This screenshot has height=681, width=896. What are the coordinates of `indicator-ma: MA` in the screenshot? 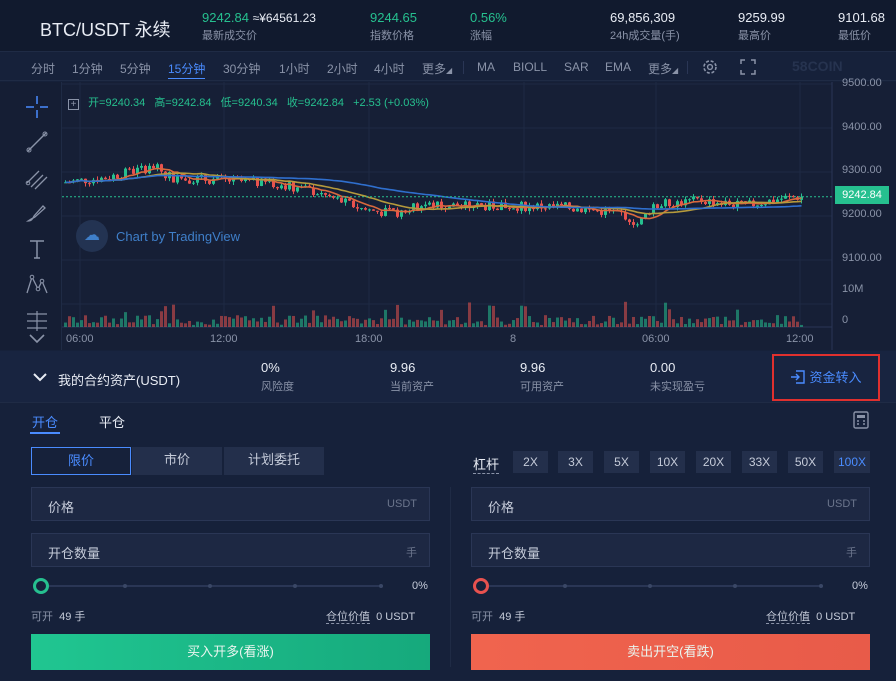 It's located at (486, 67).